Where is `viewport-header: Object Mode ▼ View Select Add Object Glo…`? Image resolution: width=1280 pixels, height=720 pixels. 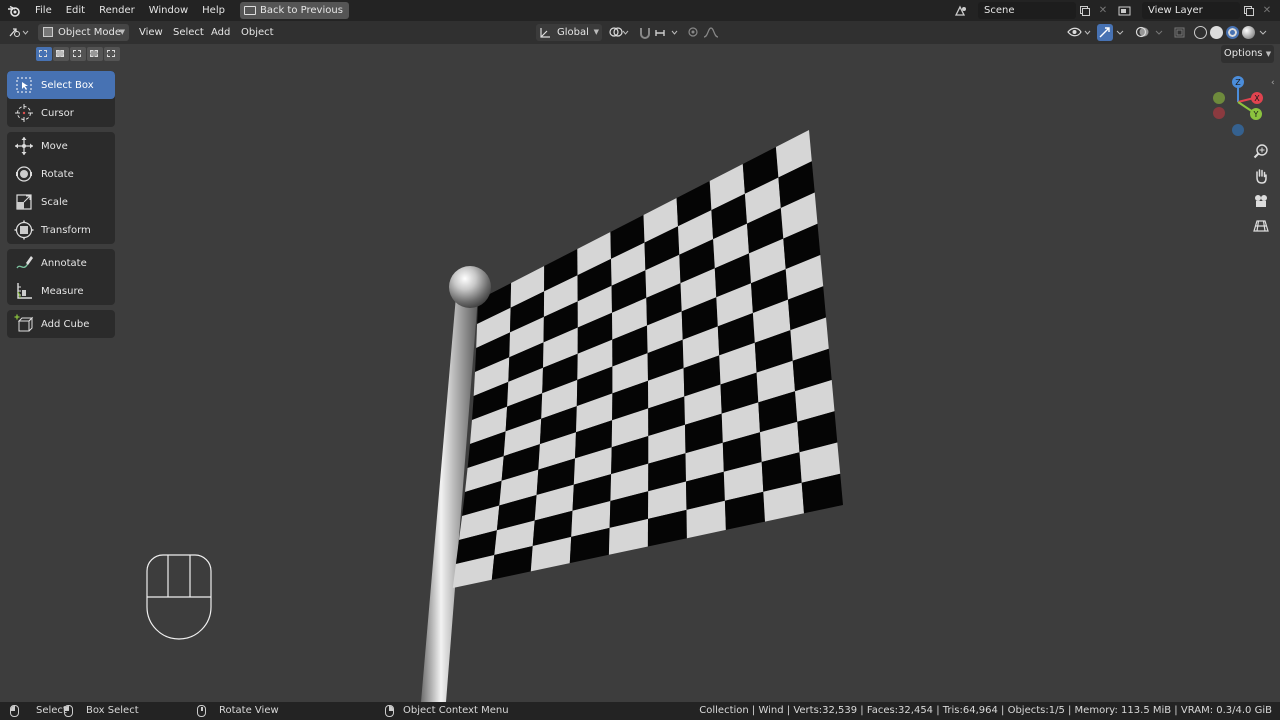
viewport-header: Object Mode ▼ View Select Add Object Glo… is located at coordinates (640, 32).